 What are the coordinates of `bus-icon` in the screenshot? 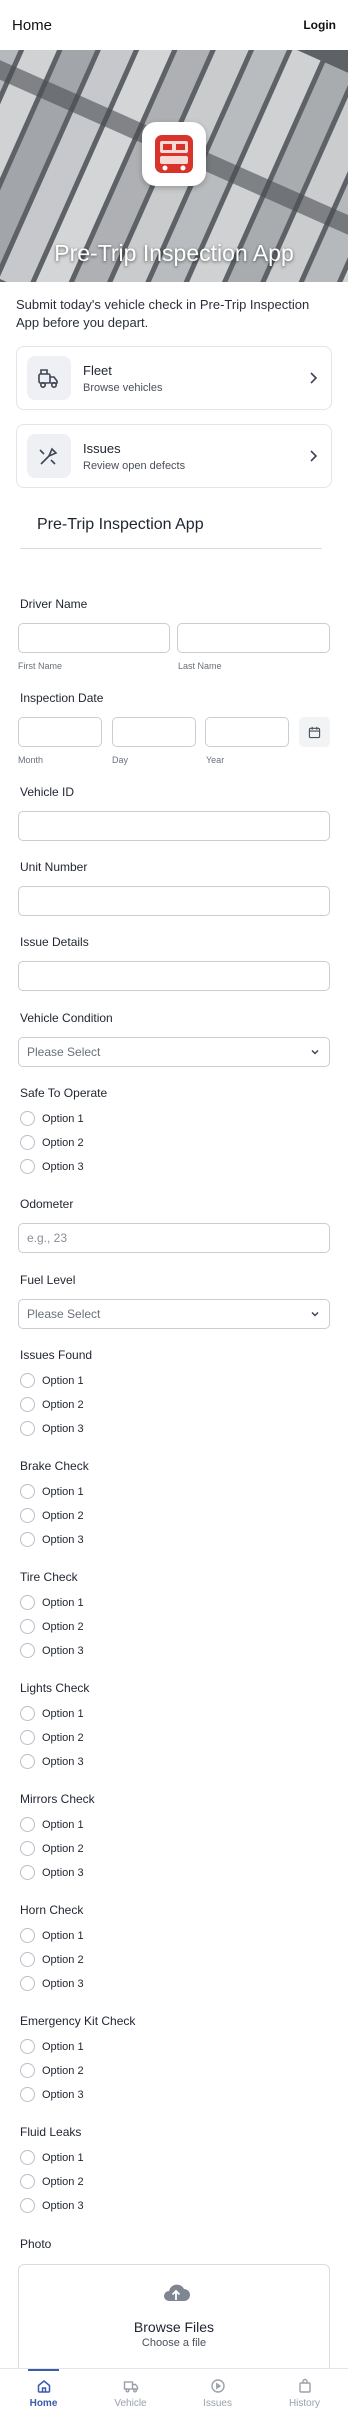 It's located at (174, 154).